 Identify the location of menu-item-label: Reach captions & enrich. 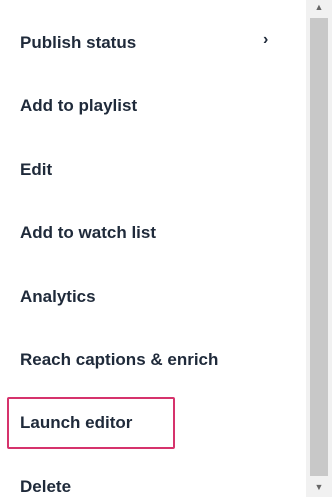
(119, 359).